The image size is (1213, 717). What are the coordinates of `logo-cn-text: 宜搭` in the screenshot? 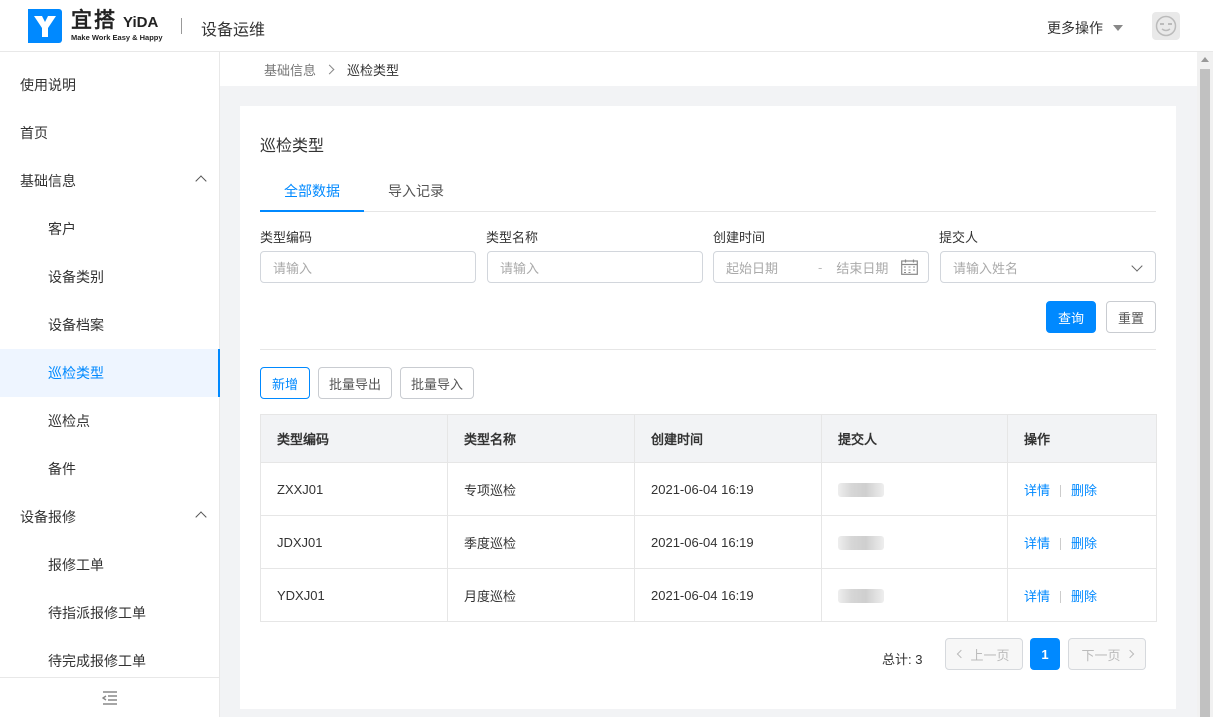 It's located at (94, 21).